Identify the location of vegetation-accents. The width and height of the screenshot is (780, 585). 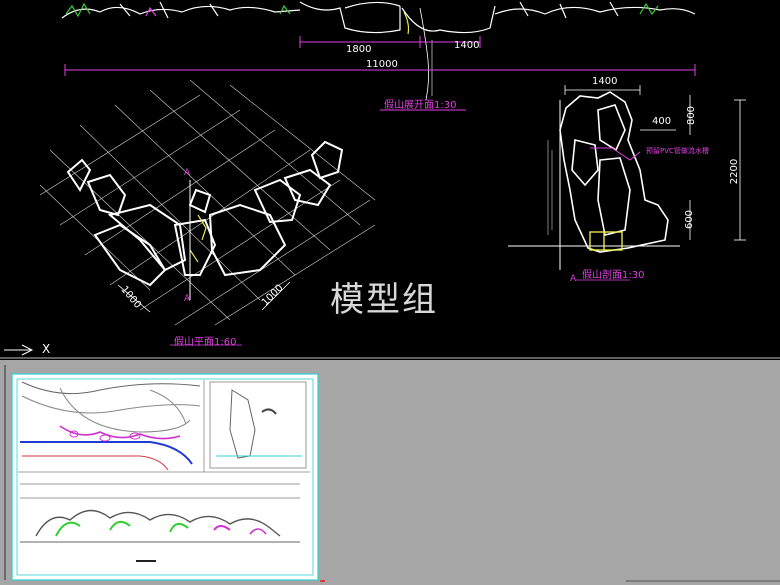
(362, 18).